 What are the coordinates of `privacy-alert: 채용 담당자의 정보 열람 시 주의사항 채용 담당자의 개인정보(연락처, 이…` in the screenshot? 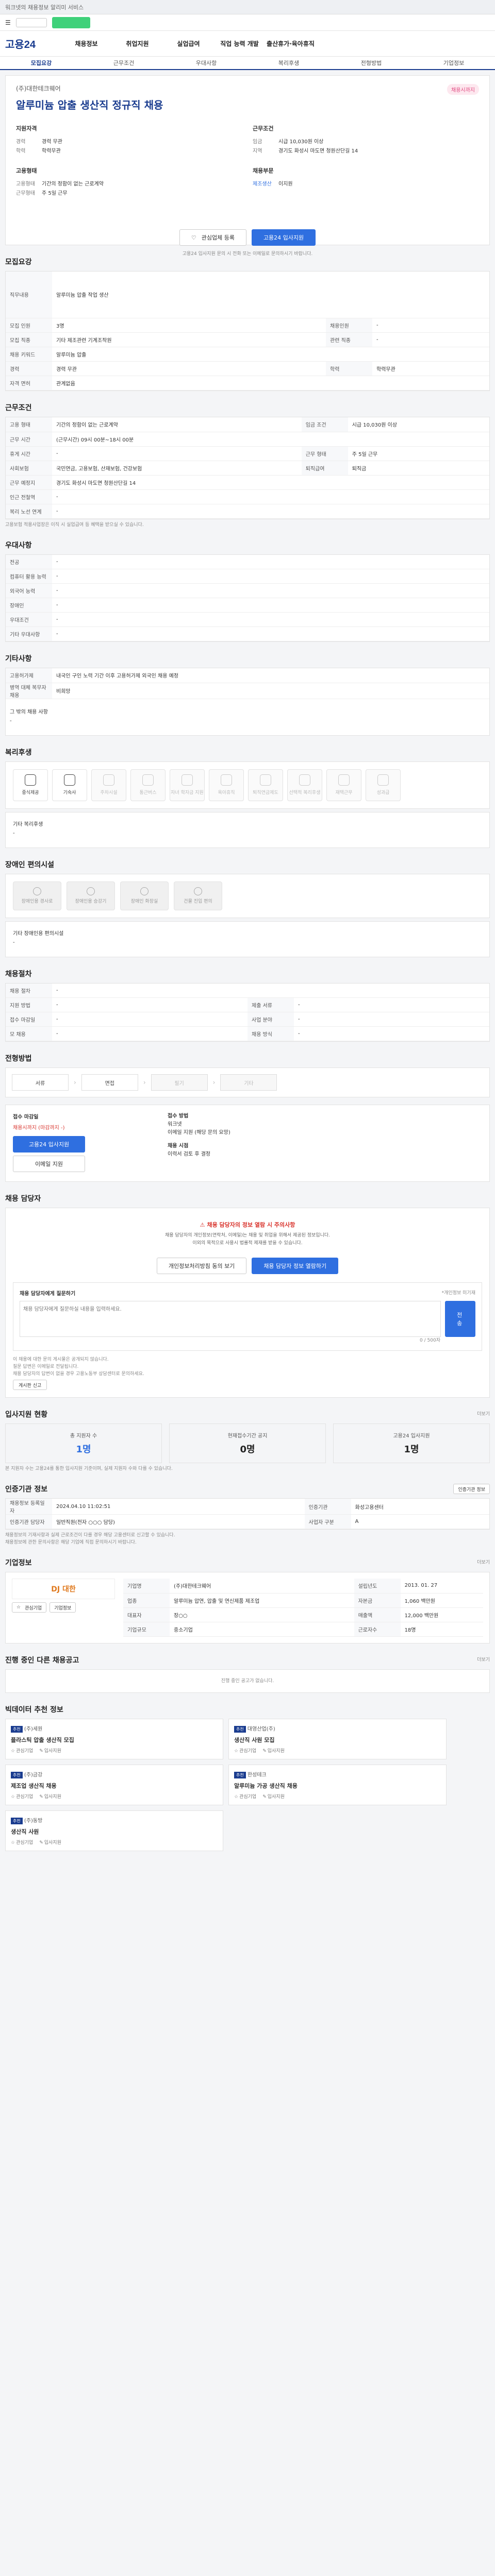 It's located at (247, 1233).